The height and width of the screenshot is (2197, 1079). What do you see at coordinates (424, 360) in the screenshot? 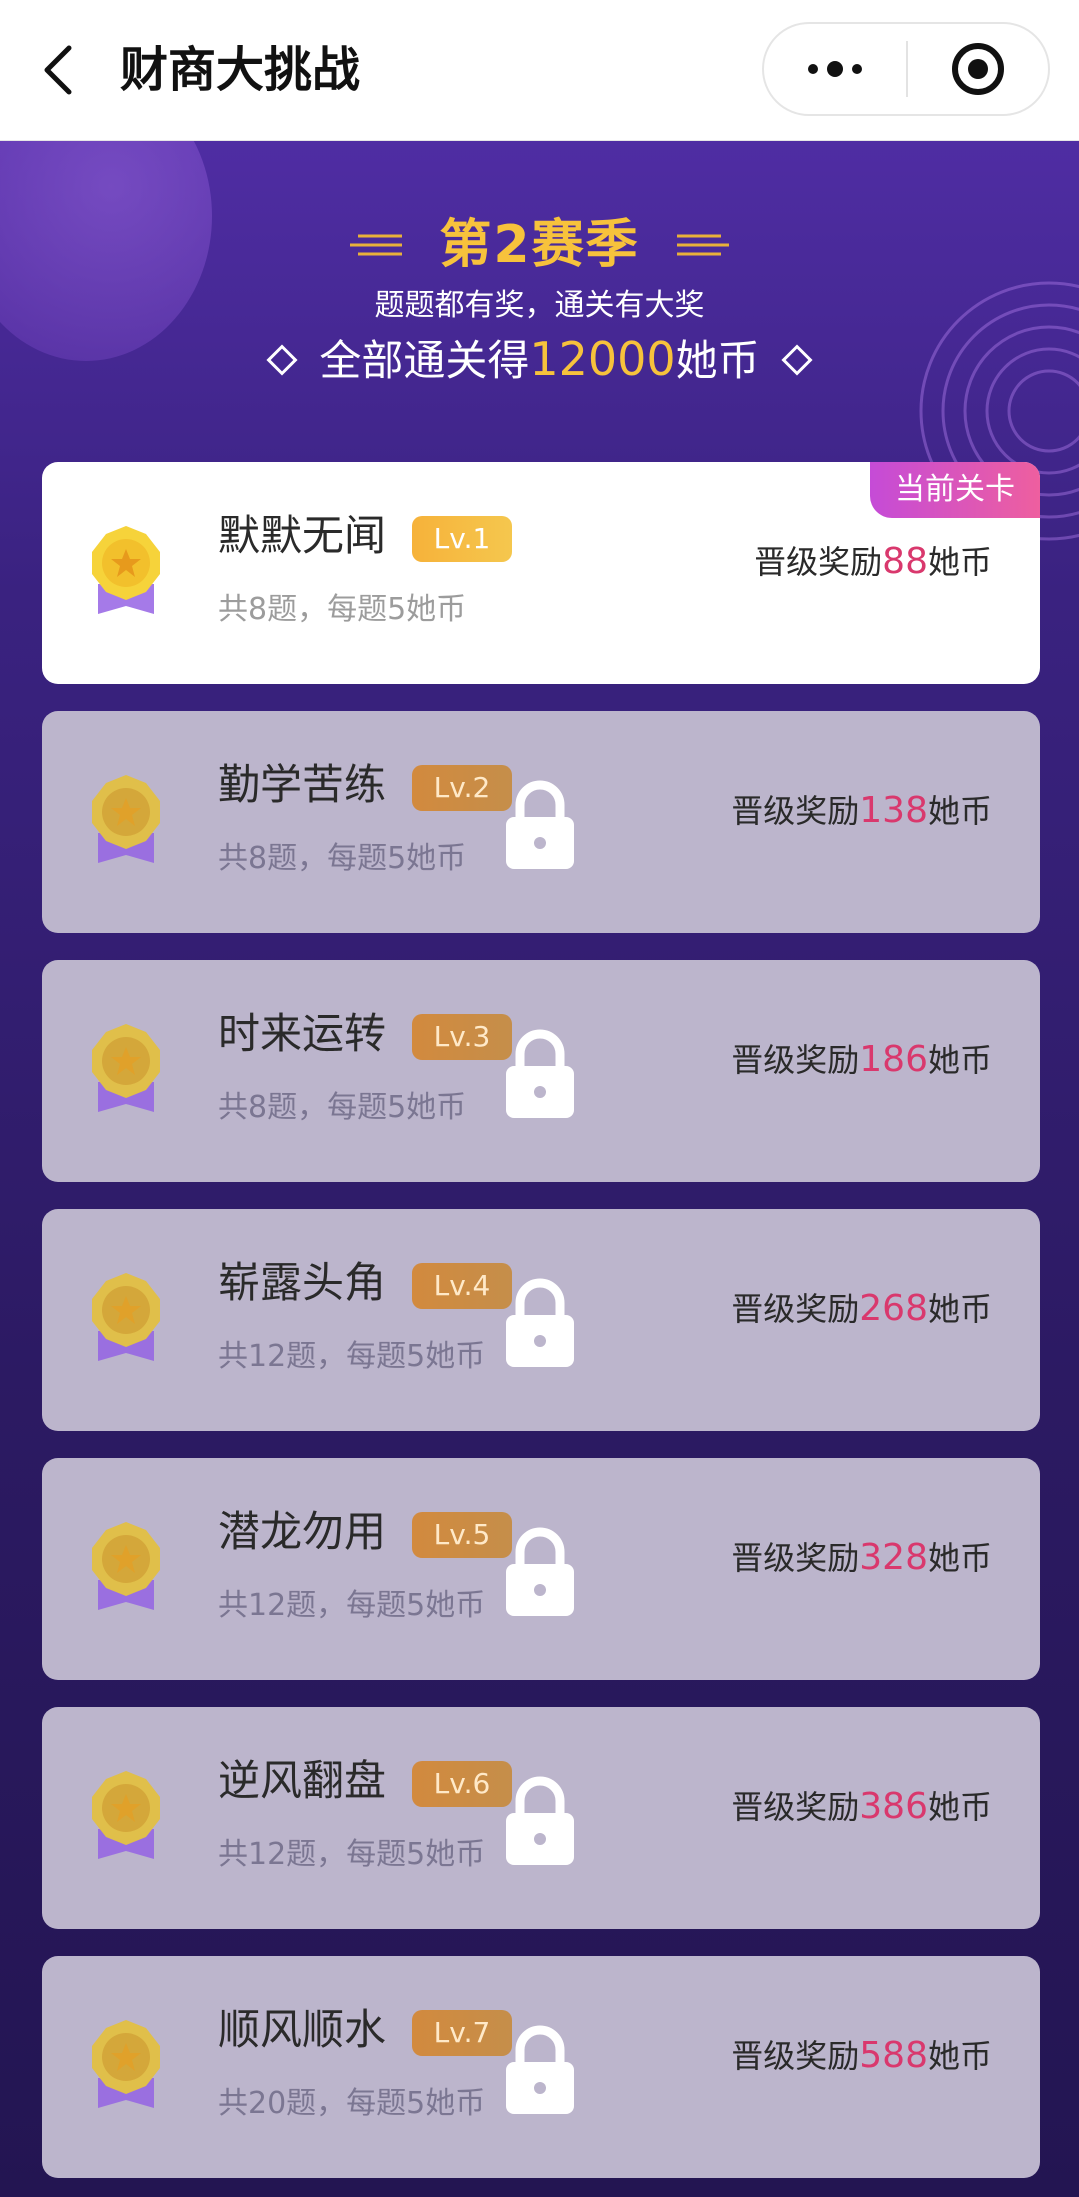
I see `grand-prize-prefix: 全部通关得` at bounding box center [424, 360].